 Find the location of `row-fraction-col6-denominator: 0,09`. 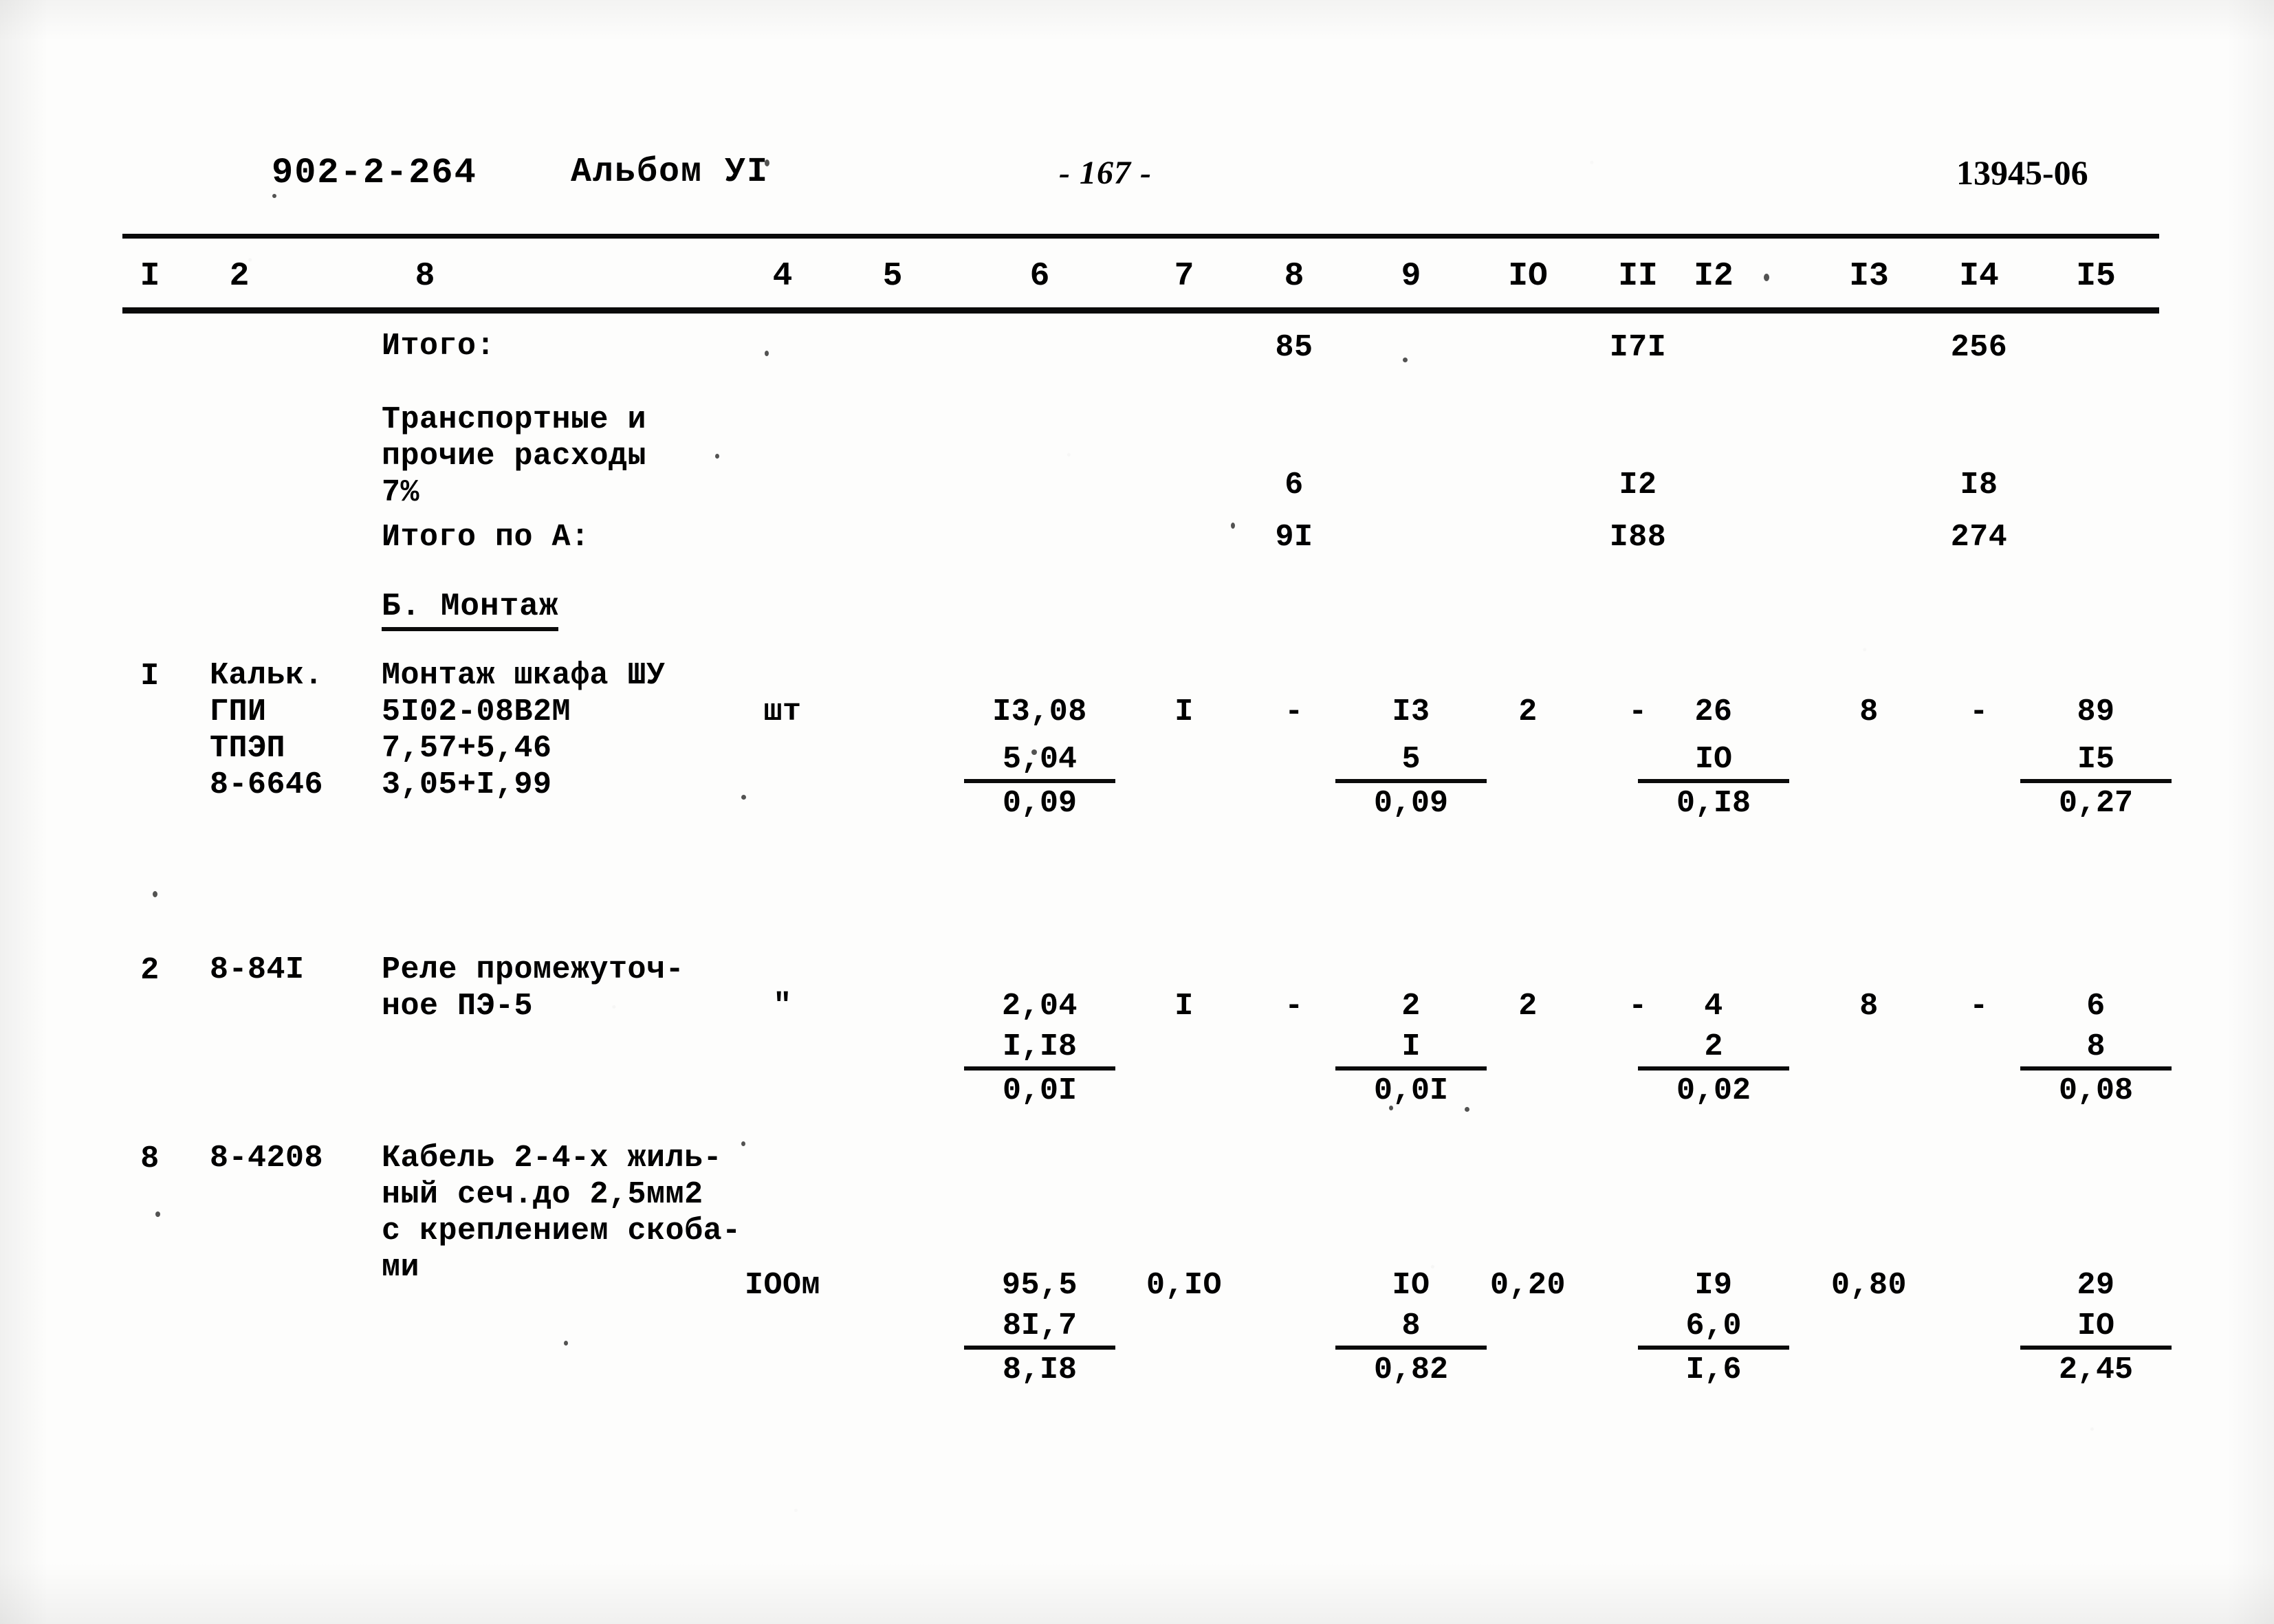

row-fraction-col6-denominator: 0,09 is located at coordinates (1040, 803).